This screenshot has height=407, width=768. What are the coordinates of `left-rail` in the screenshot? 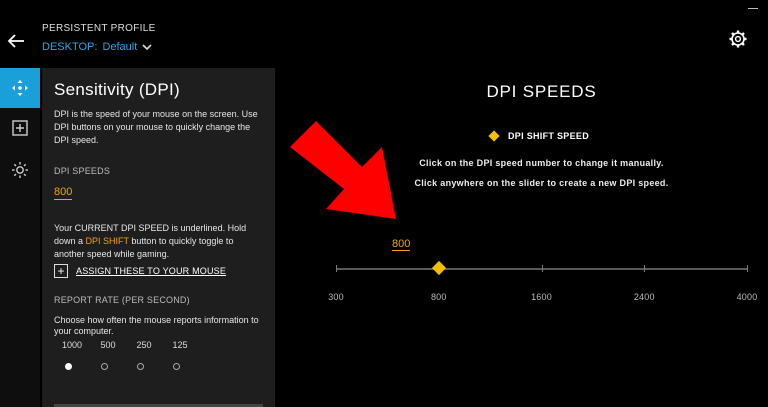 It's located at (20, 237).